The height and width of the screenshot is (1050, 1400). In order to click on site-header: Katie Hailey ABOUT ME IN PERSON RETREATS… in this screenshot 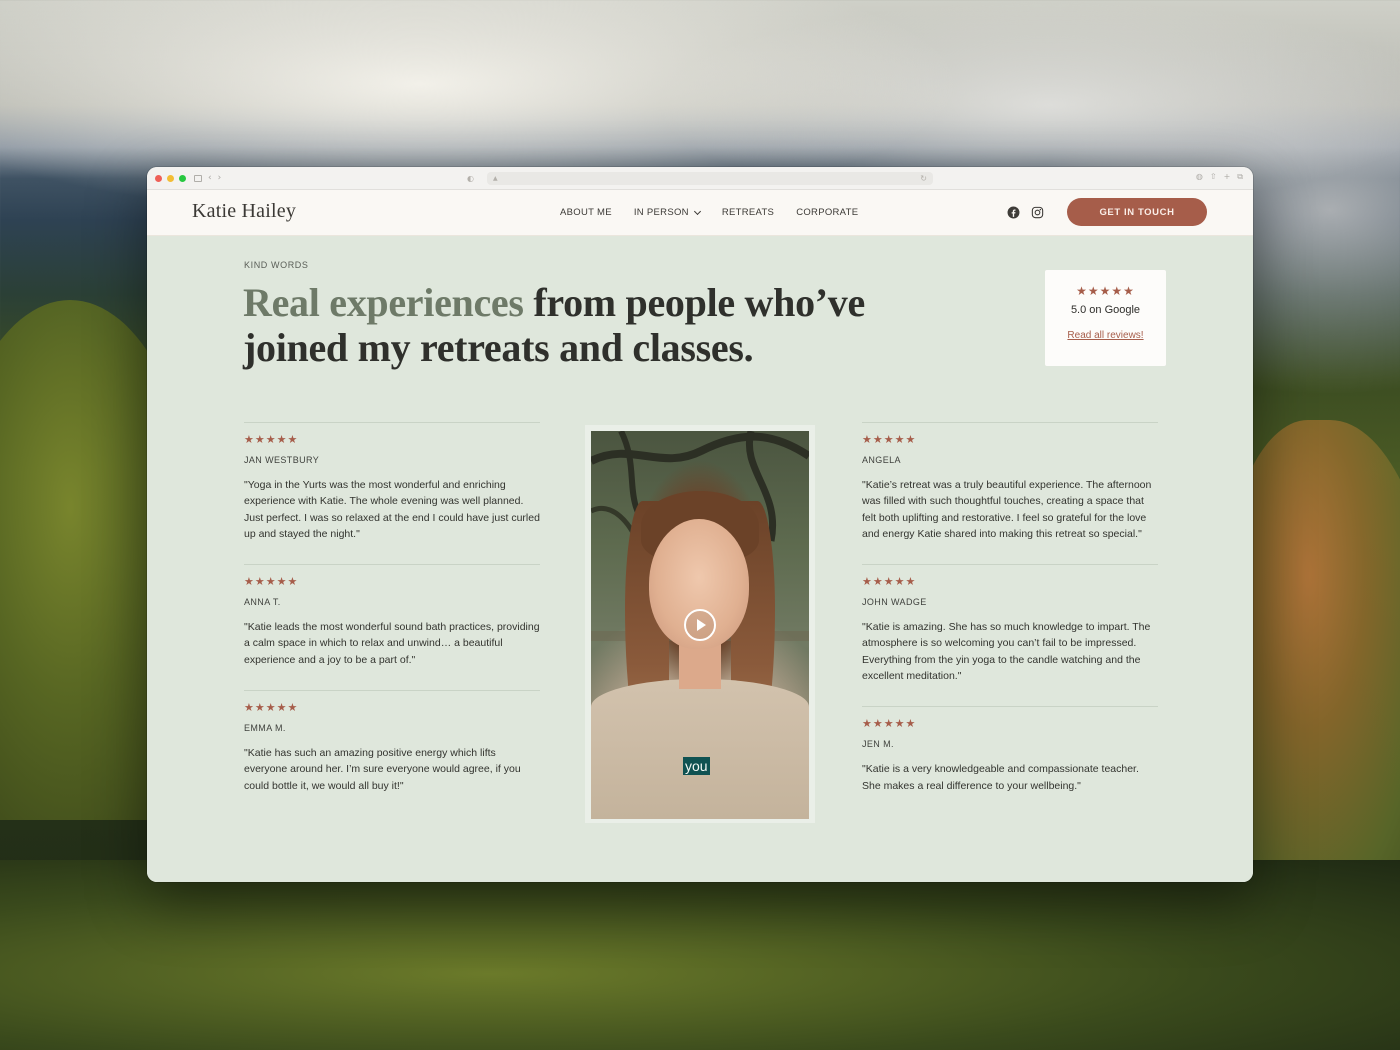, I will do `click(700, 213)`.